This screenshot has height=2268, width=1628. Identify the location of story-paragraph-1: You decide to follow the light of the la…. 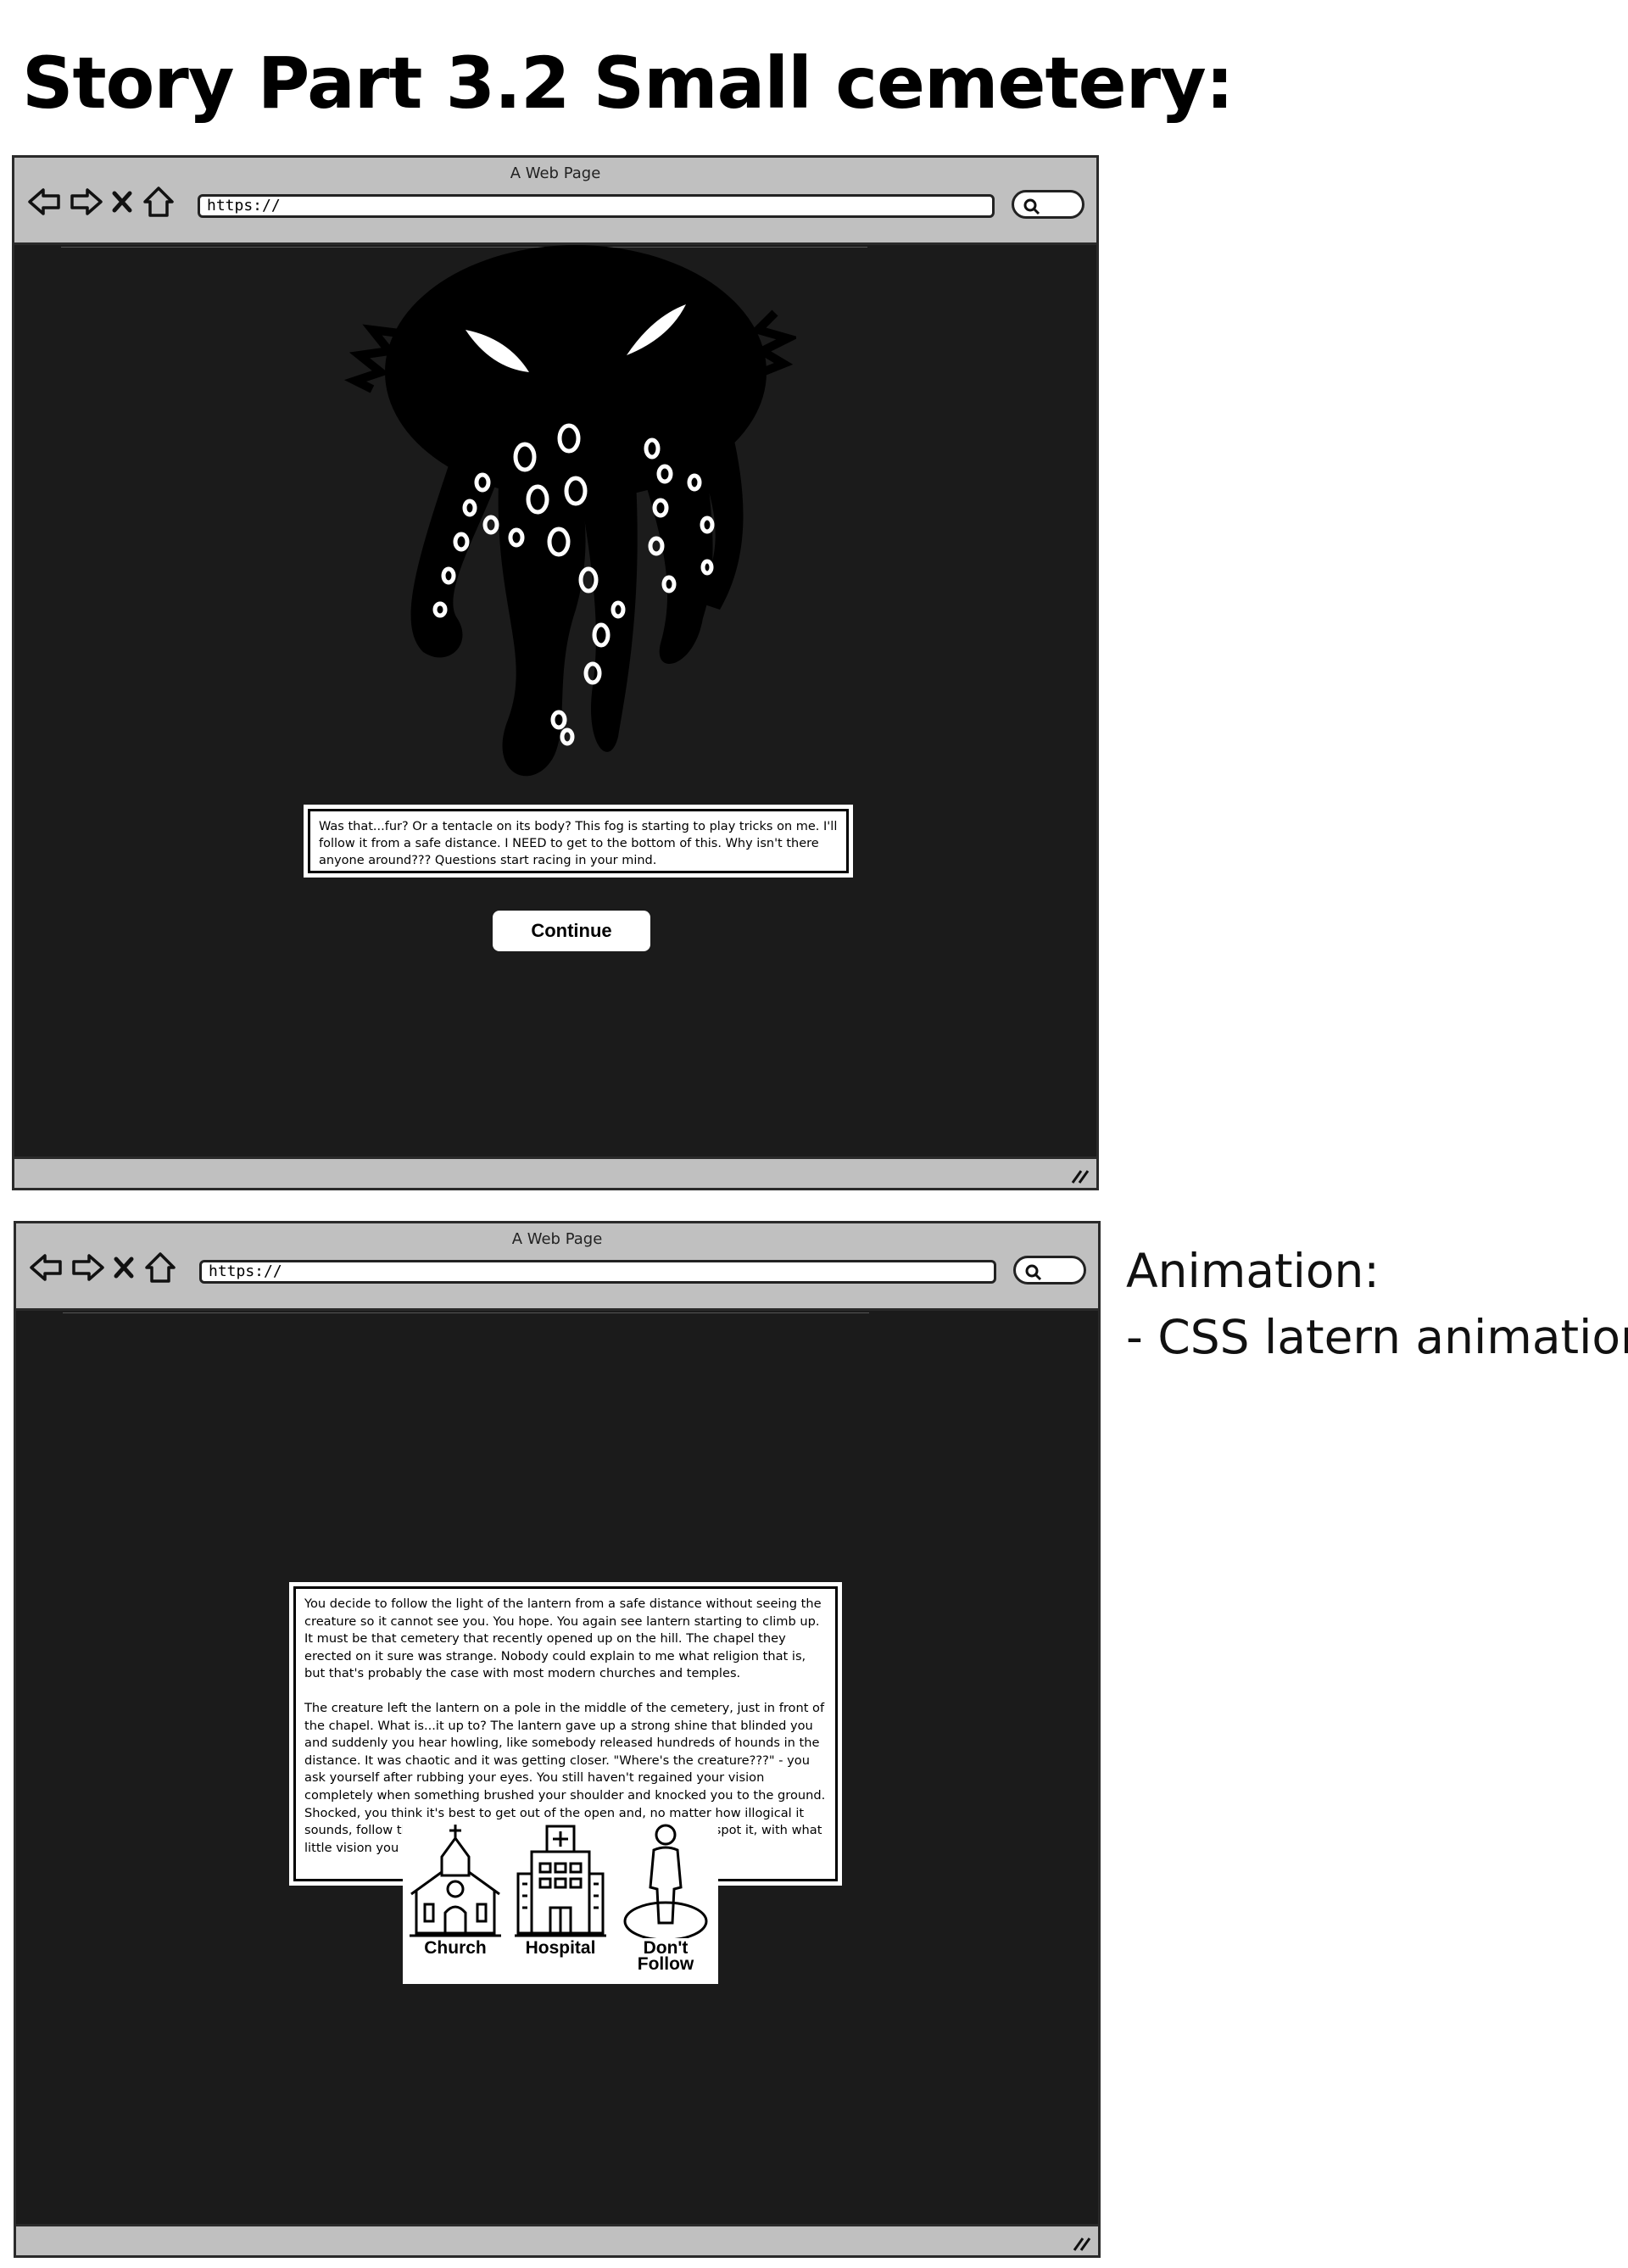
(563, 1639).